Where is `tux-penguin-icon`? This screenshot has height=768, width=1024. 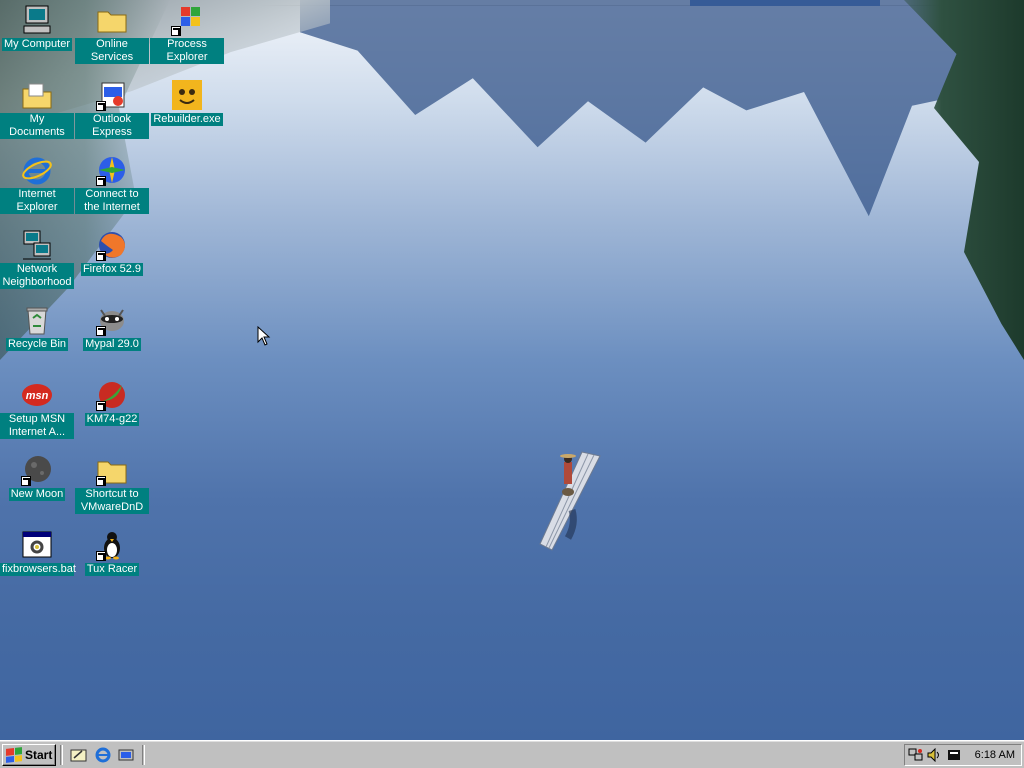 tux-penguin-icon is located at coordinates (112, 545).